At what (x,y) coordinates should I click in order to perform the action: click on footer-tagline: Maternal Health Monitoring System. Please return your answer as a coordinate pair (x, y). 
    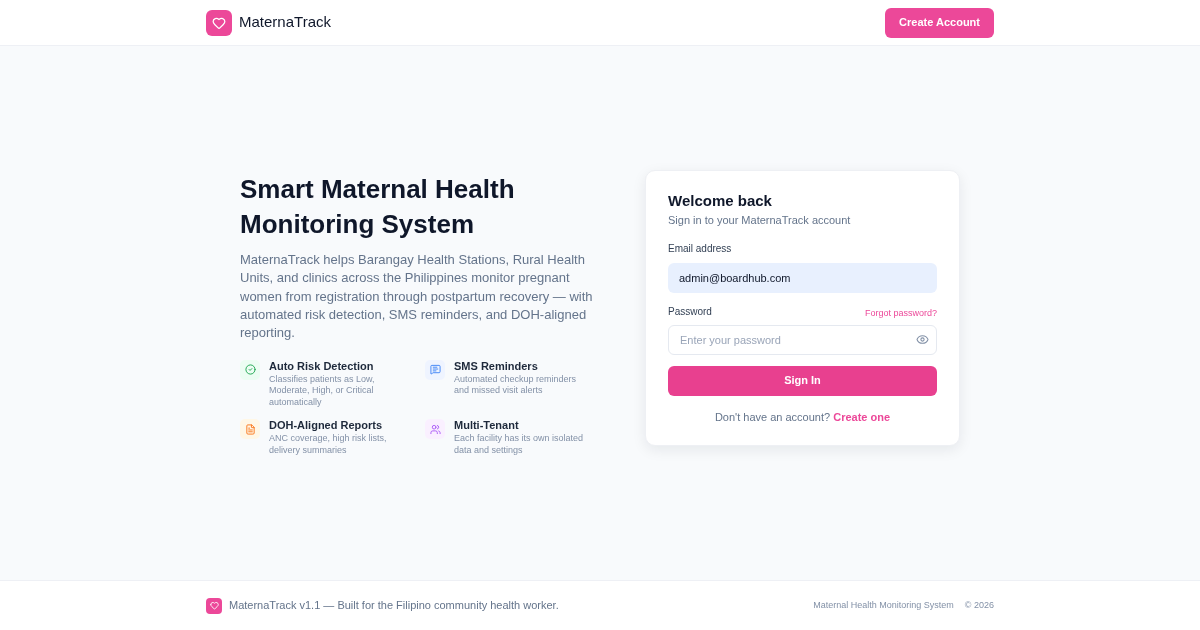
    Looking at the image, I should click on (883, 605).